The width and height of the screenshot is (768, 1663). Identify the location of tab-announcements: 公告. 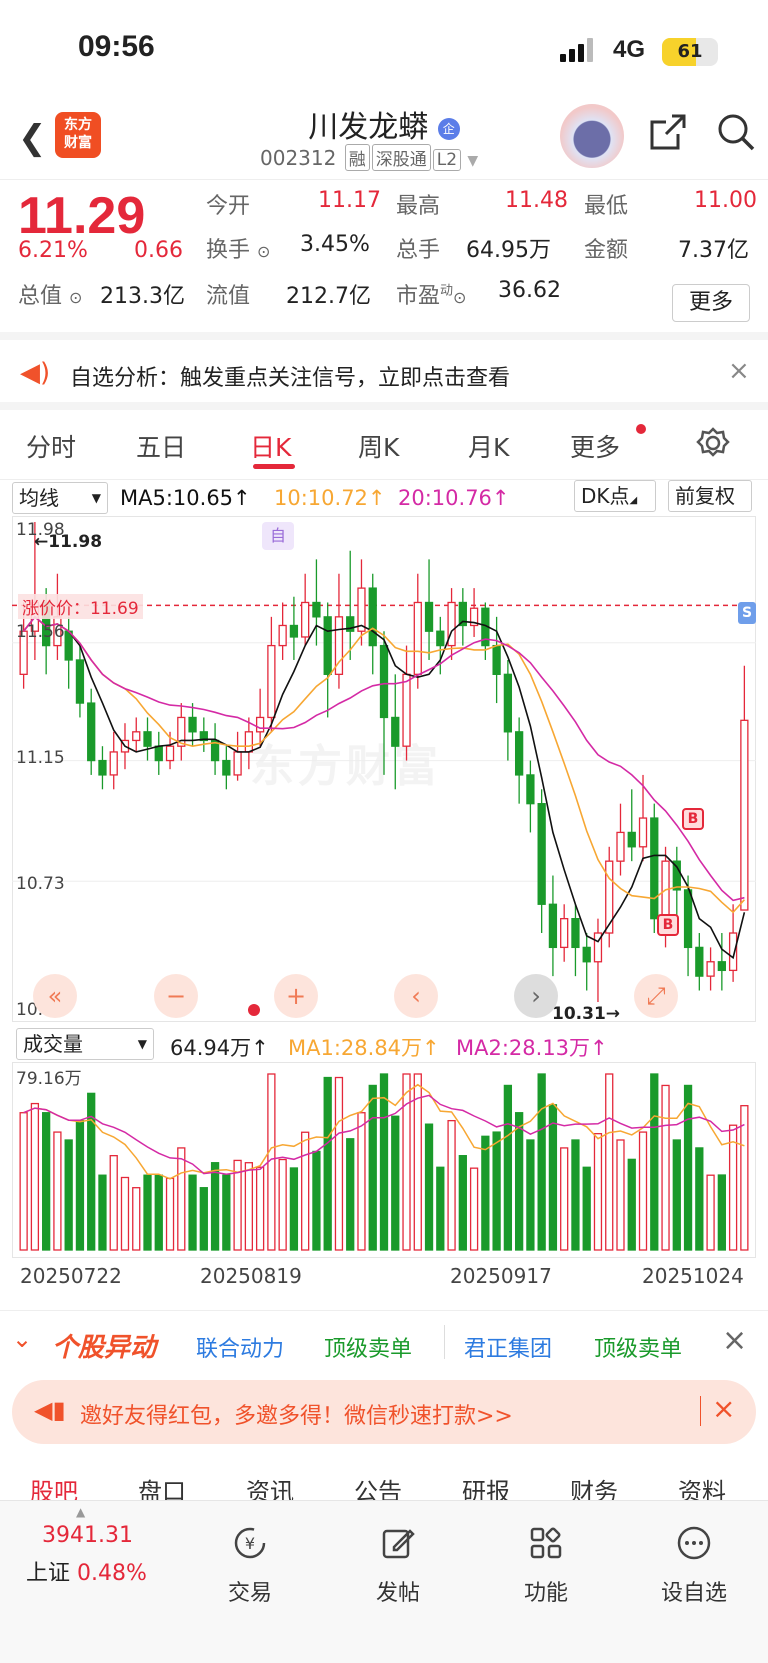
(378, 1487).